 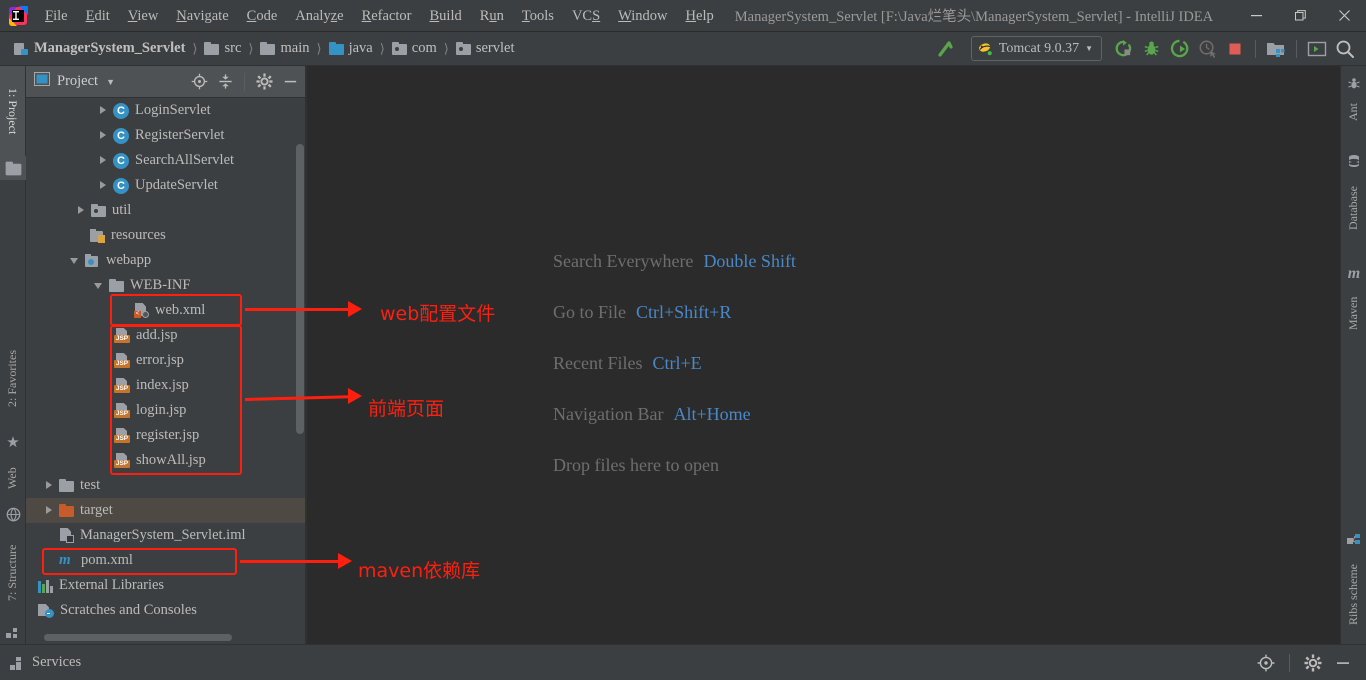 I want to click on sidebar-item-label: 7: Structure, so click(x=12, y=572).